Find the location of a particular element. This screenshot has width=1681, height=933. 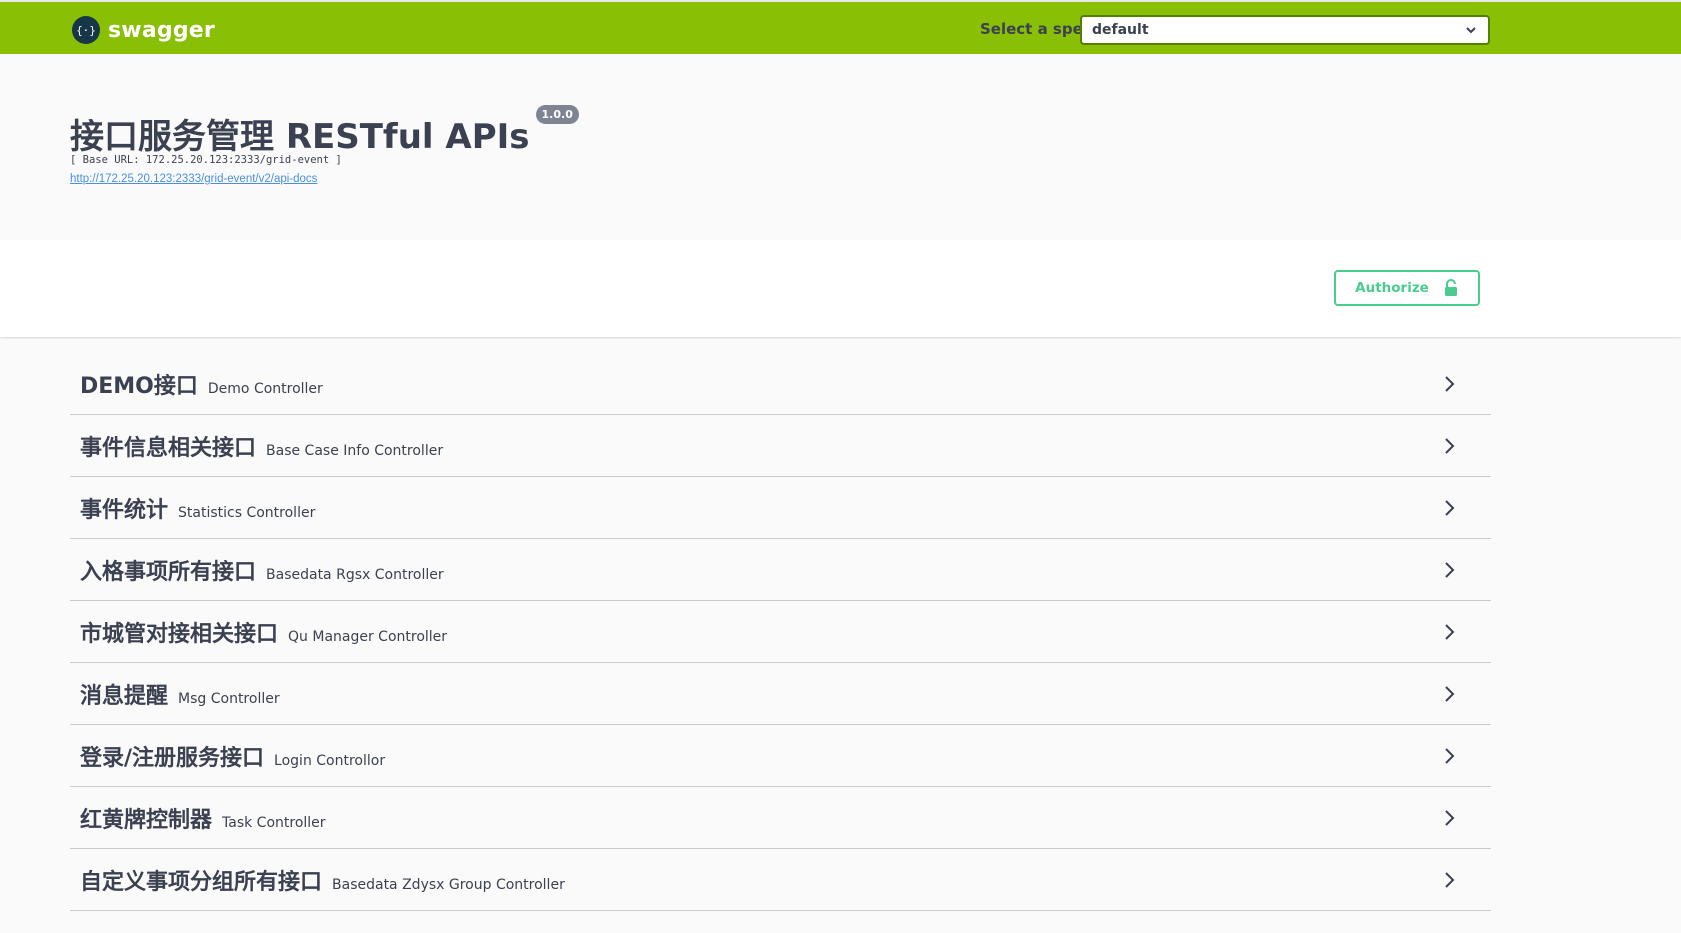

tag-name: 消息提醒 is located at coordinates (124, 696).